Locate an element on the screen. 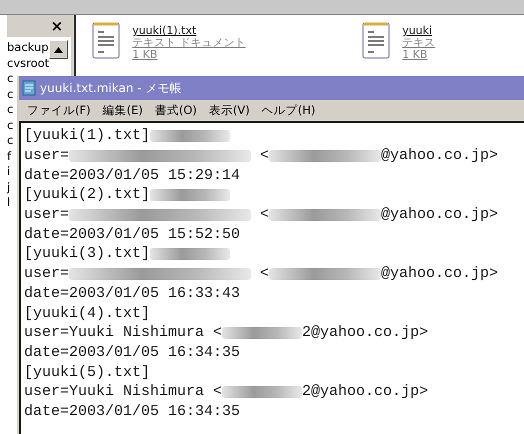  folder-item: backup is located at coordinates (28, 48).